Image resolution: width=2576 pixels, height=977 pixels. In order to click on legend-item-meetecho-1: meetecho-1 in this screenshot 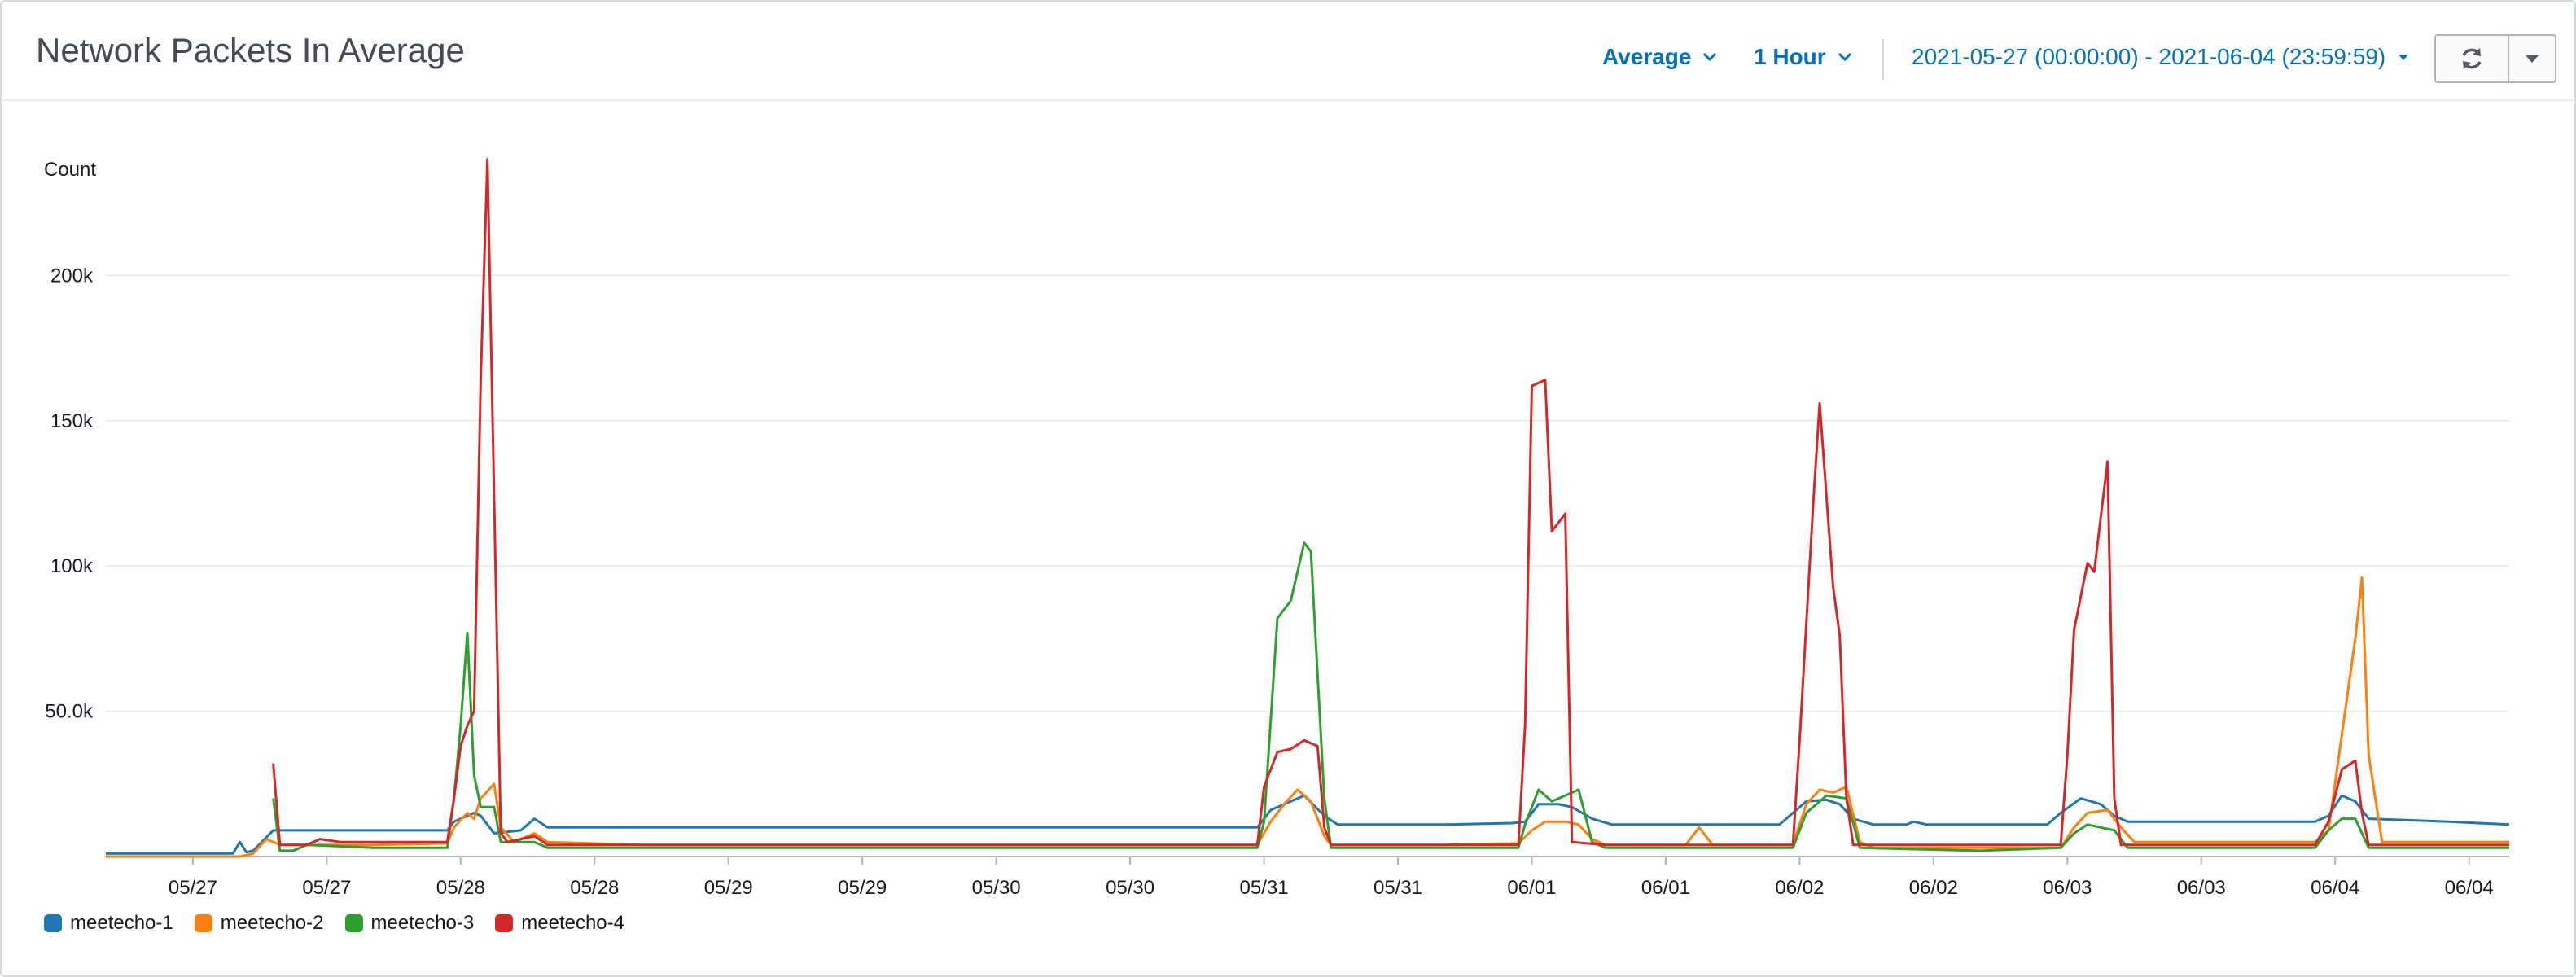, I will do `click(108, 924)`.